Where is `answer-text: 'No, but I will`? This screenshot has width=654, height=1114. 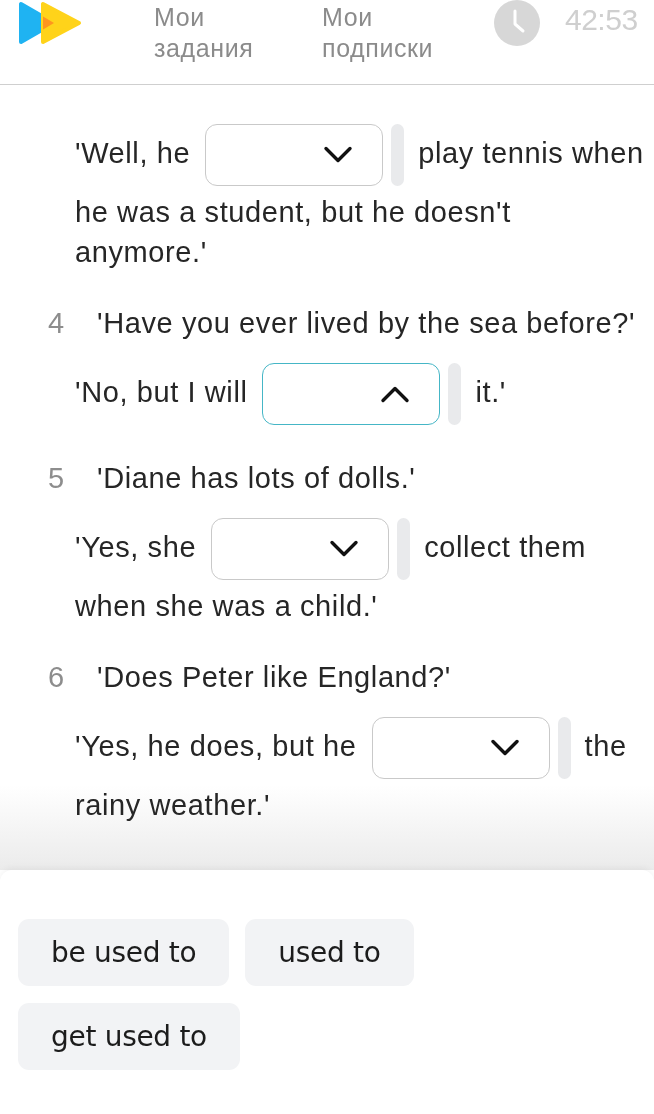 answer-text: 'No, but I will is located at coordinates (161, 391).